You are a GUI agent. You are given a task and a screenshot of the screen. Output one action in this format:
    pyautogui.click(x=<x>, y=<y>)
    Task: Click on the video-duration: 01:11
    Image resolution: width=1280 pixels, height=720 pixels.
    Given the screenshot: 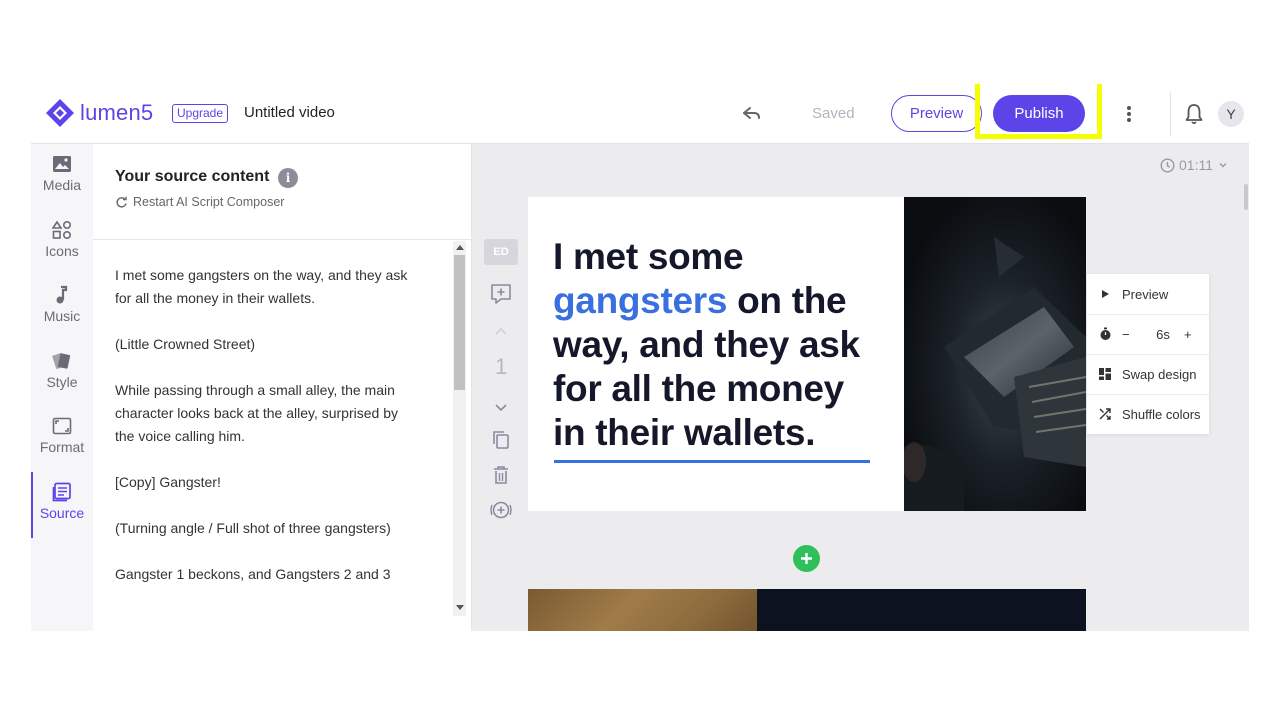 What is the action you would take?
    pyautogui.click(x=1194, y=165)
    